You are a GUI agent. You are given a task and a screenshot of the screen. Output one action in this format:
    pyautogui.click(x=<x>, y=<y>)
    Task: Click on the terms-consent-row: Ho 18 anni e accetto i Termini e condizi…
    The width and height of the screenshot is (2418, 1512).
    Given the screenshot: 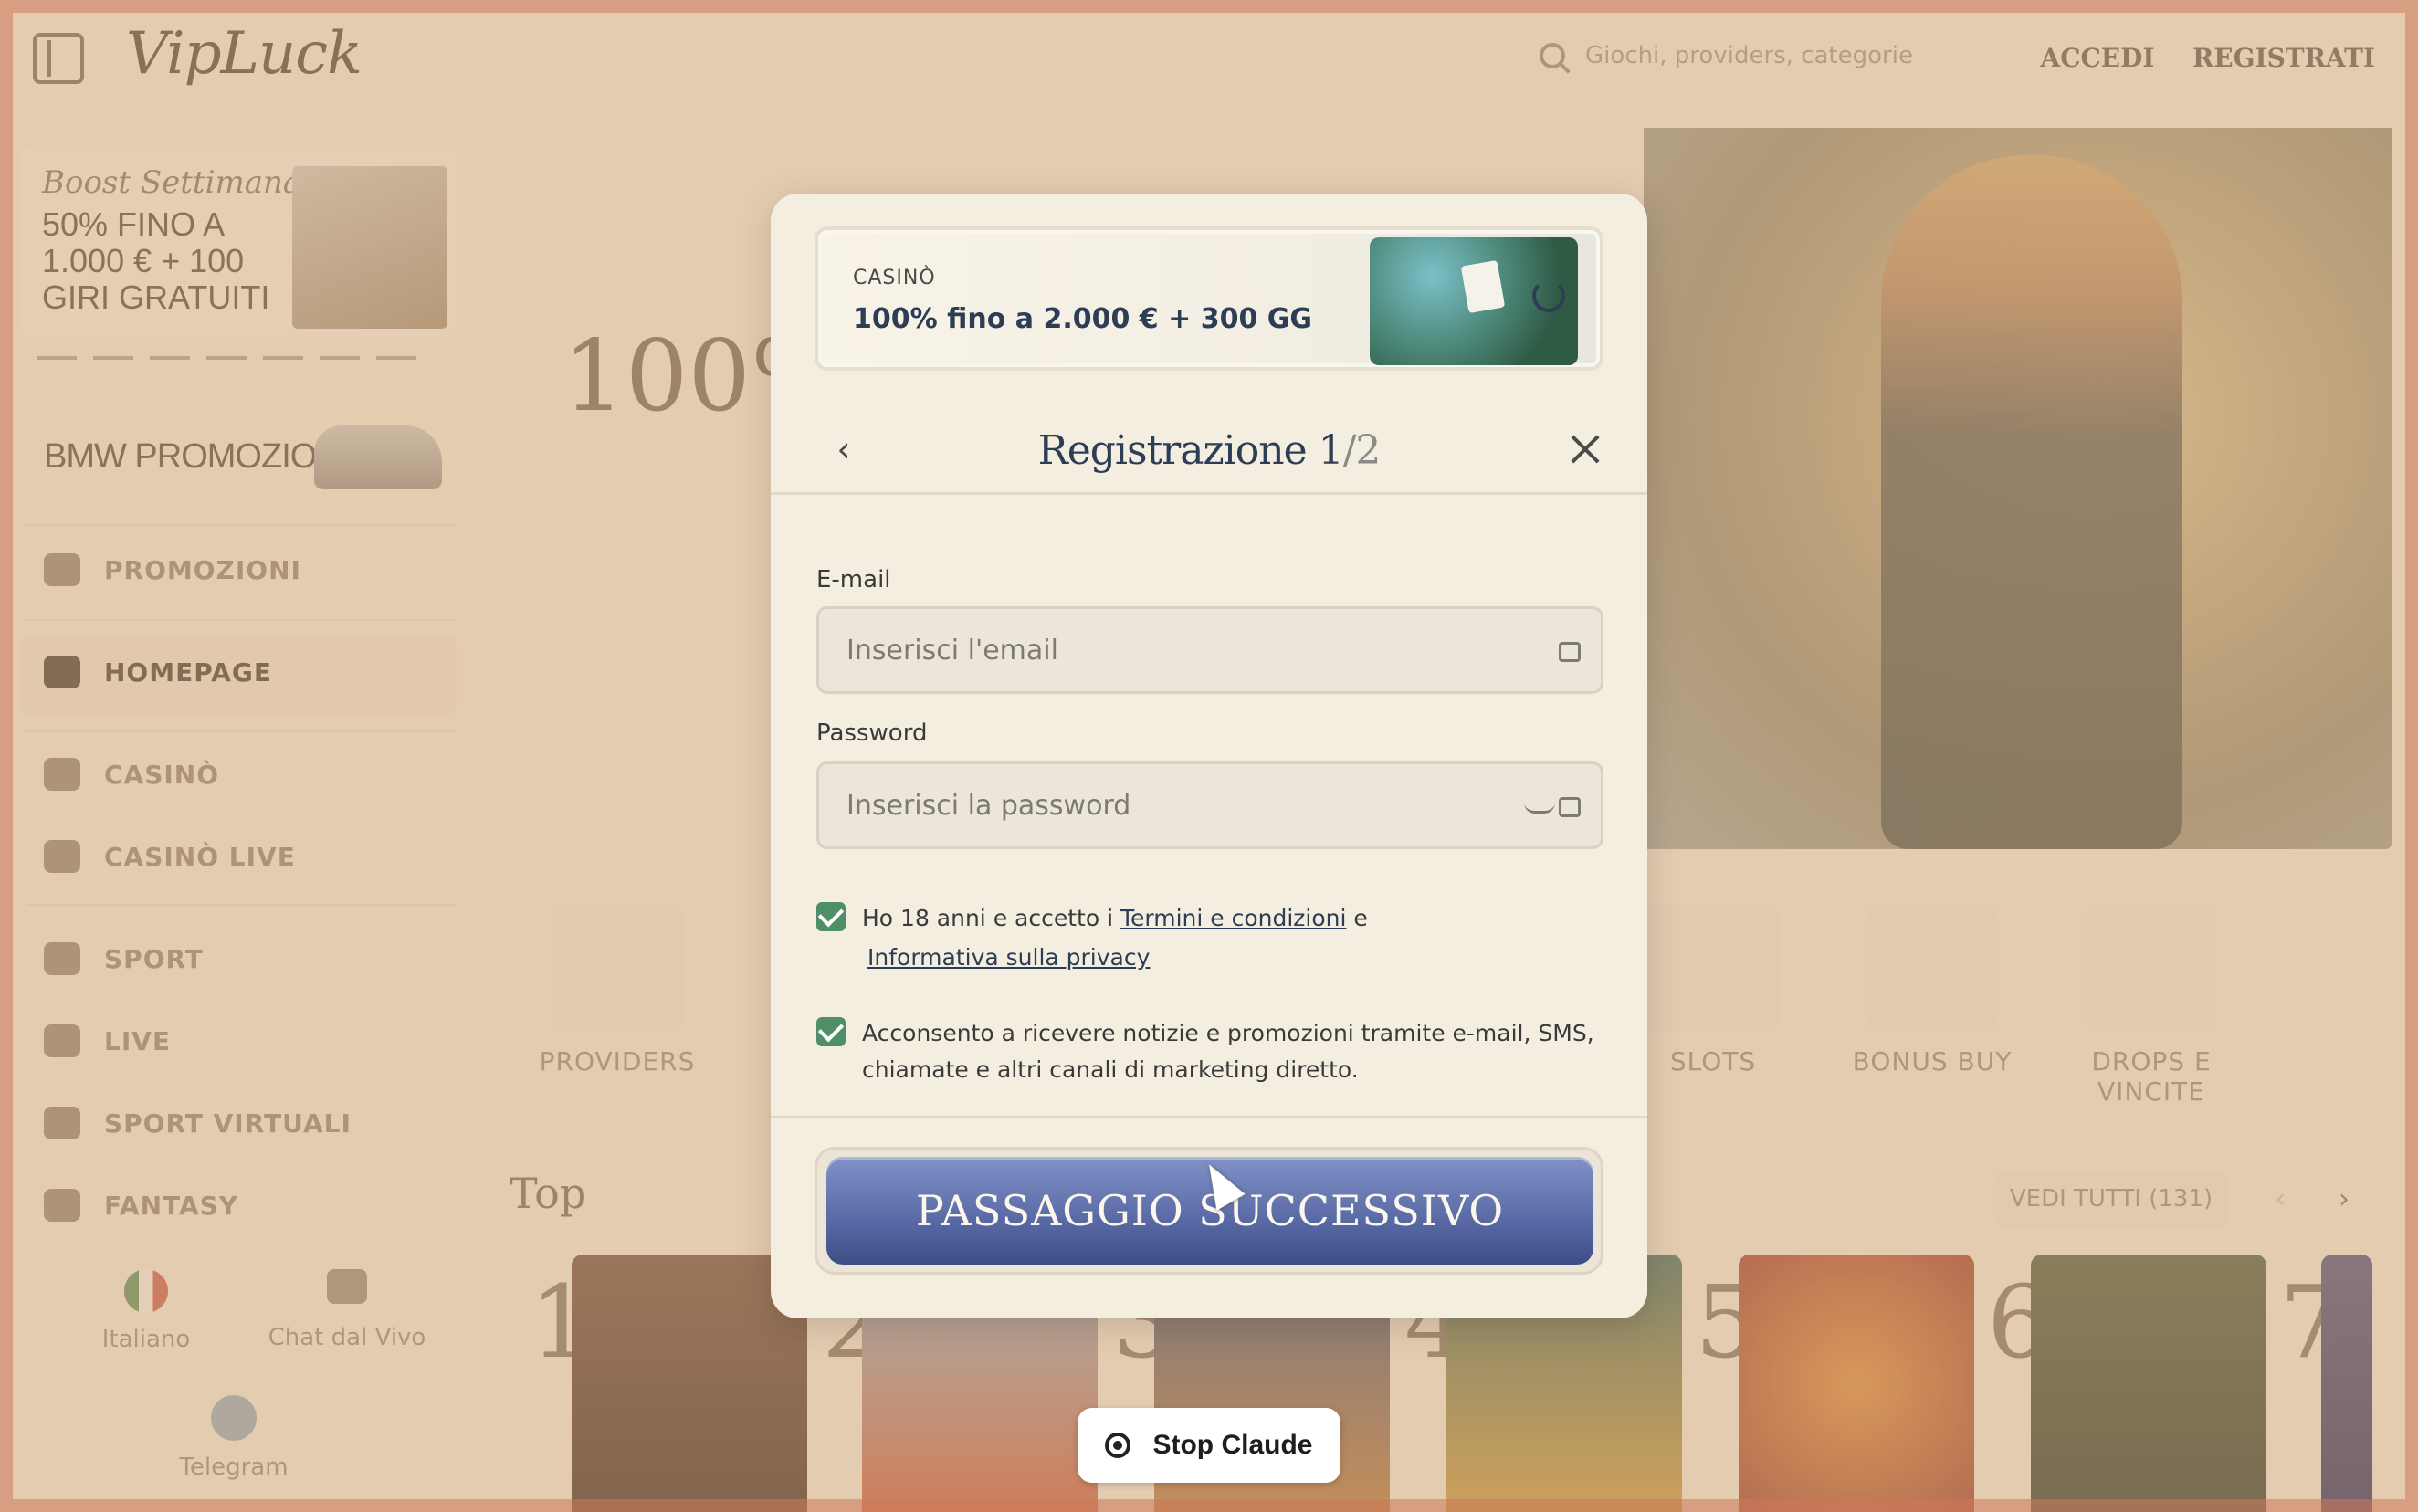 What is the action you would take?
    pyautogui.click(x=1209, y=918)
    